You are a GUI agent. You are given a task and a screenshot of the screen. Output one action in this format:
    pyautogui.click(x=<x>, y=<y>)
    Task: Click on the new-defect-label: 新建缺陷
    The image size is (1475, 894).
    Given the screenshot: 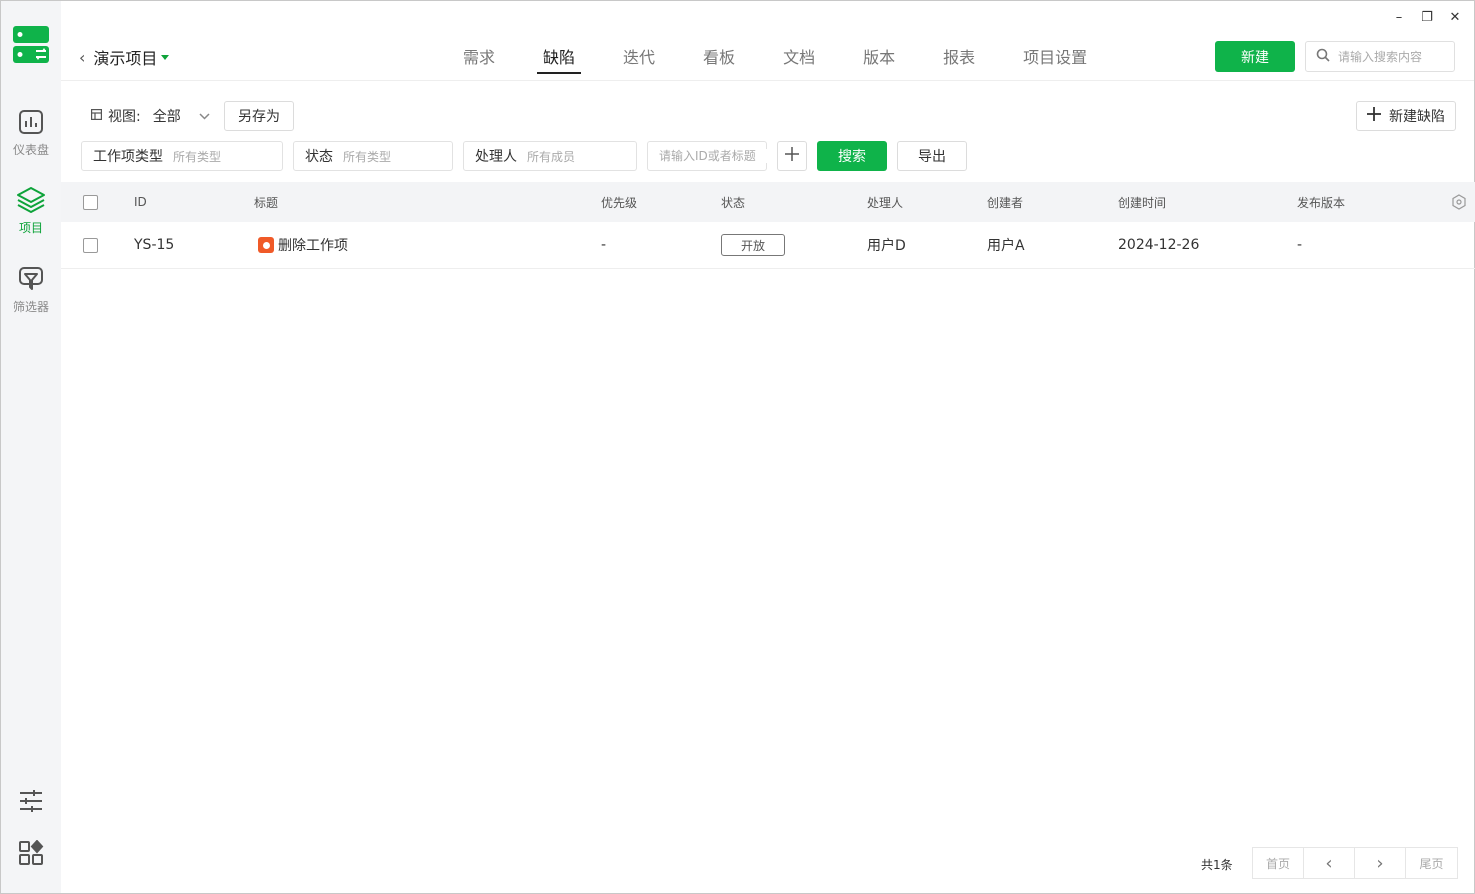 What is the action you would take?
    pyautogui.click(x=1417, y=117)
    